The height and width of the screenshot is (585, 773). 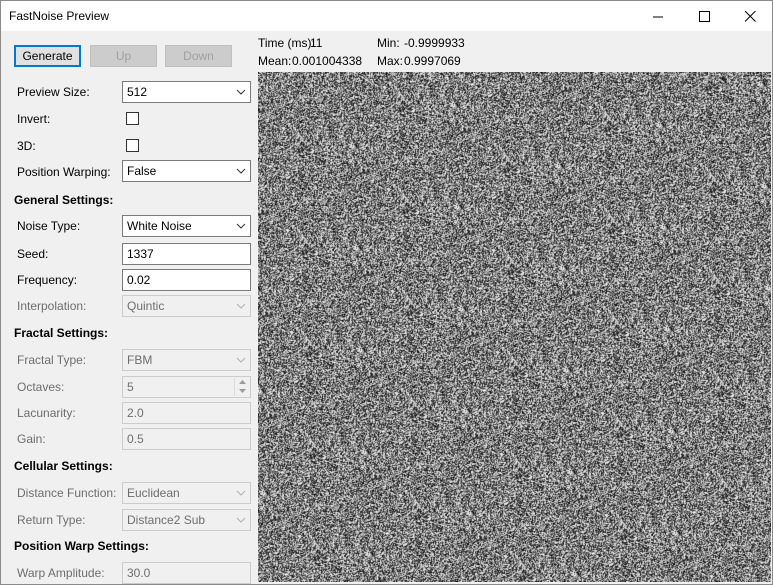 I want to click on noise-type-select: White Noise, so click(x=186, y=226).